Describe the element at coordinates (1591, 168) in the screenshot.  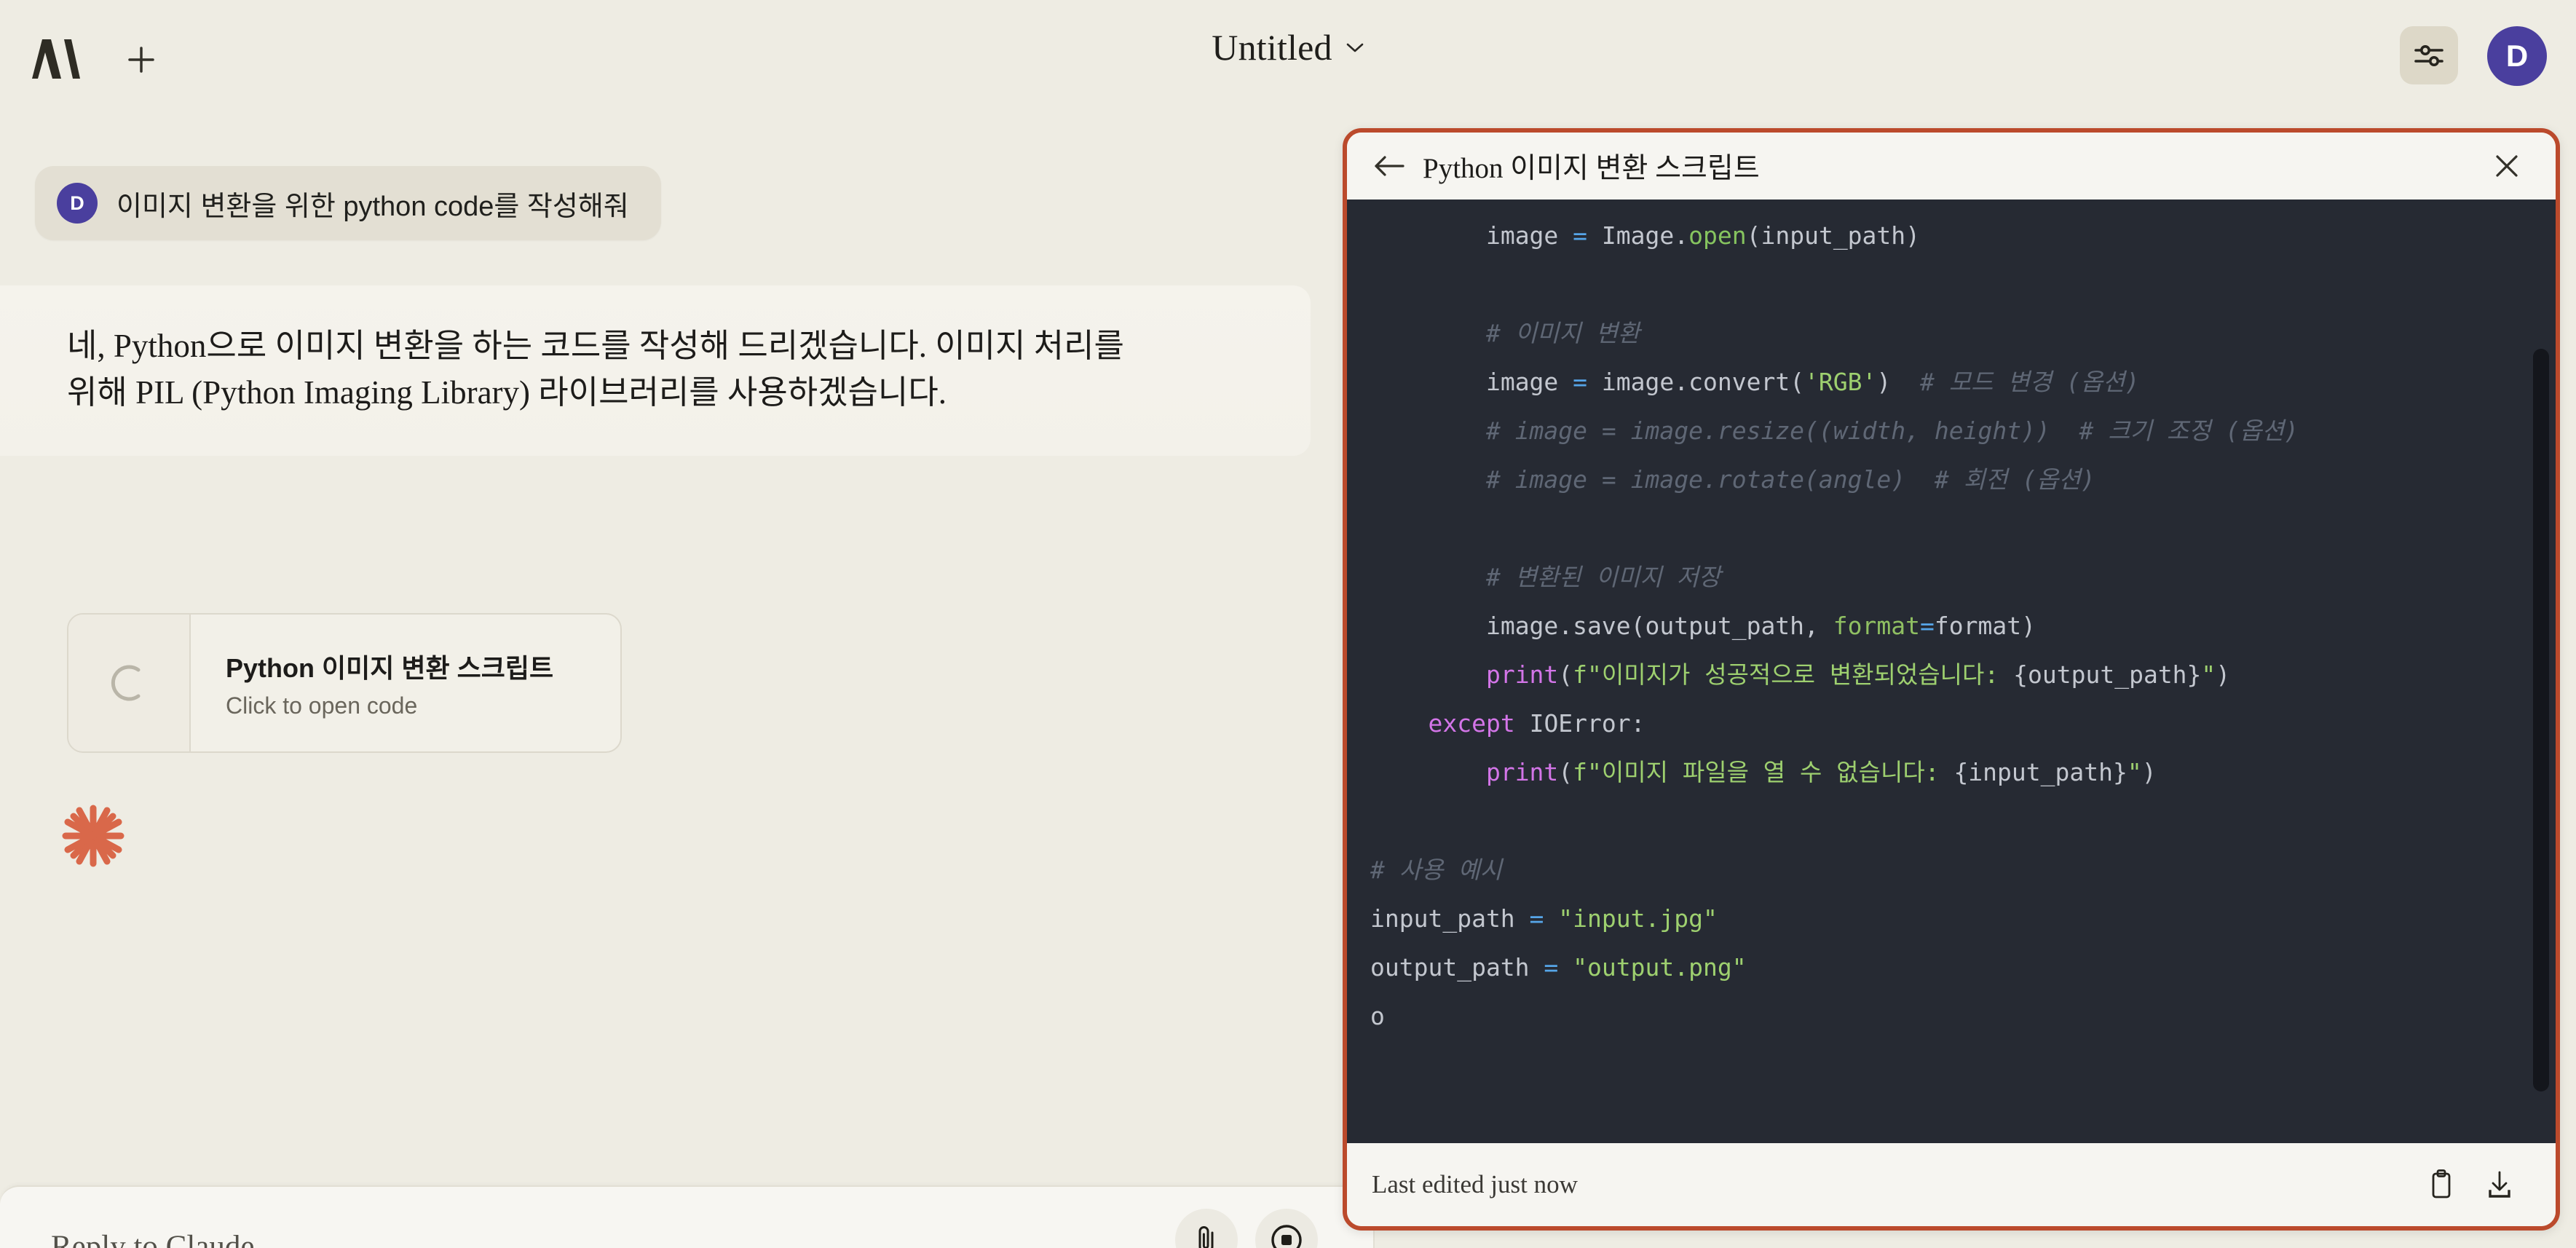
I see `artifact-panel-title: Python 이미지 변환 스크립트` at that location.